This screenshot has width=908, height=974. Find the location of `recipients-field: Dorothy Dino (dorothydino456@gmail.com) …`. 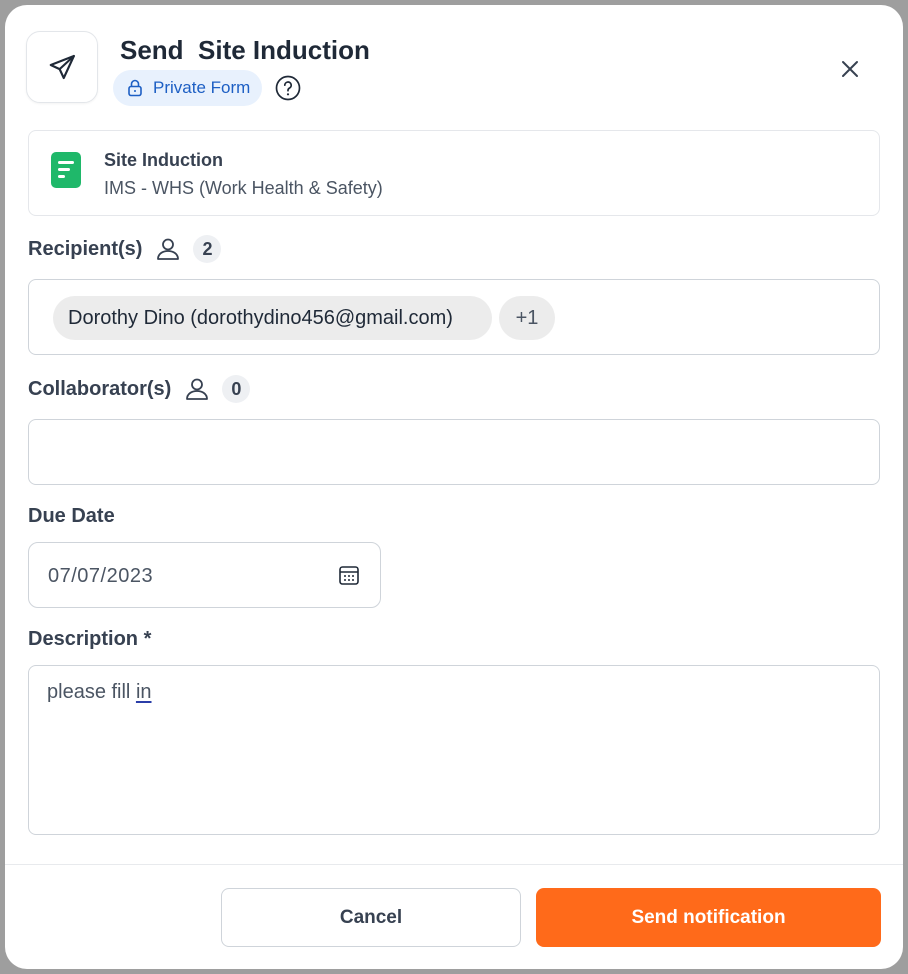

recipients-field: Dorothy Dino (dorothydino456@gmail.com) … is located at coordinates (454, 317).